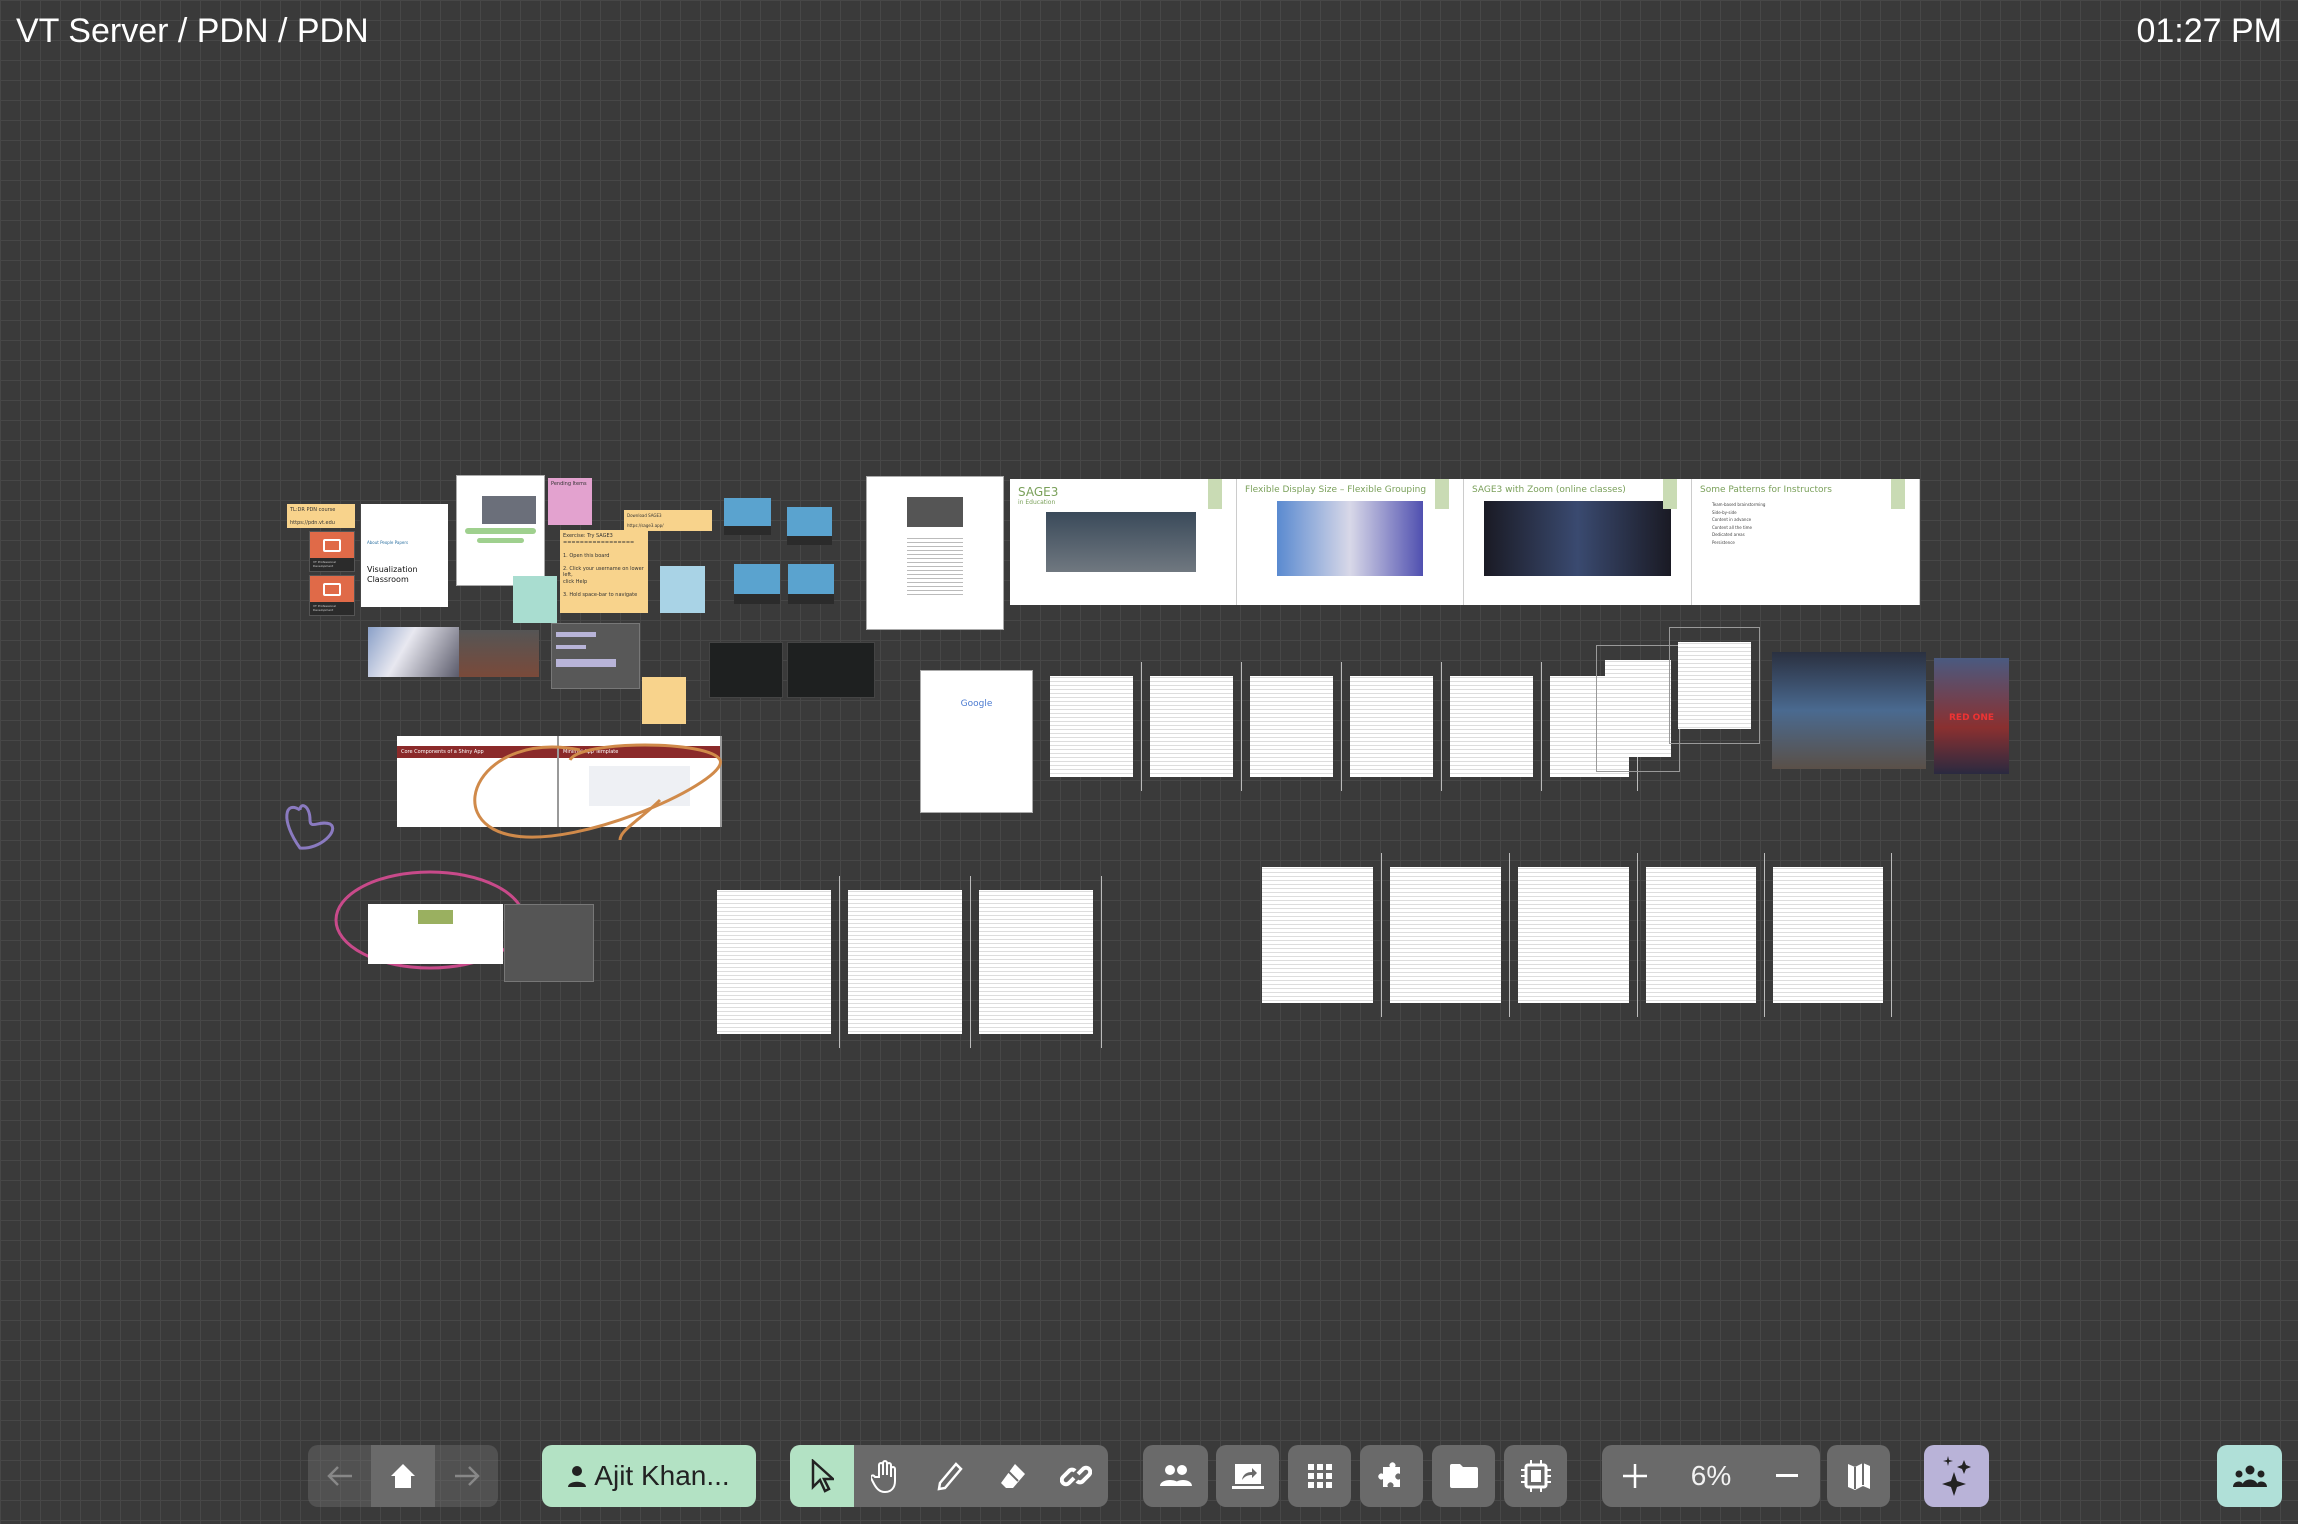  I want to click on people-group-icon, so click(2249, 1476).